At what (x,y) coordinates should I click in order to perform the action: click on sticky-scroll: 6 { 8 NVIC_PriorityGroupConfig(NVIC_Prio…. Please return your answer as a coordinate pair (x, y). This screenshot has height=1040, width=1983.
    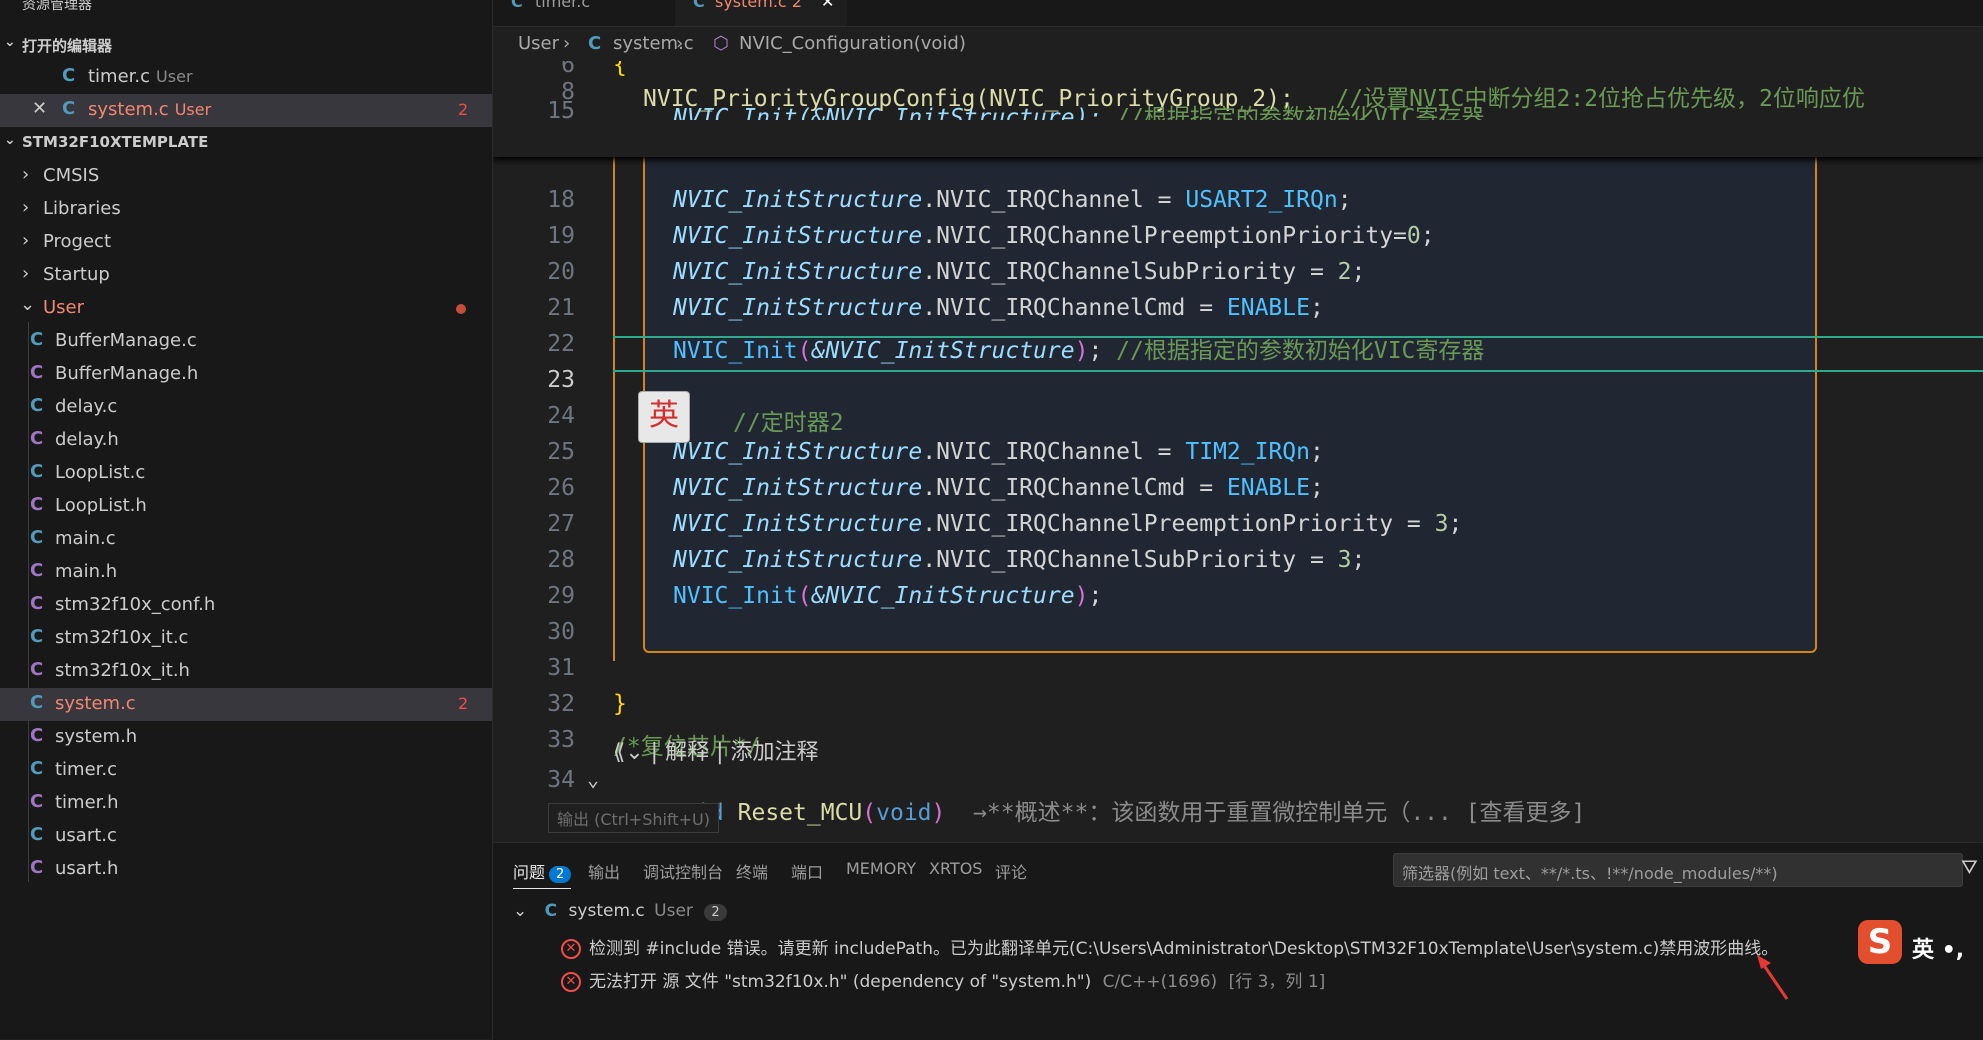
    Looking at the image, I should click on (1238, 109).